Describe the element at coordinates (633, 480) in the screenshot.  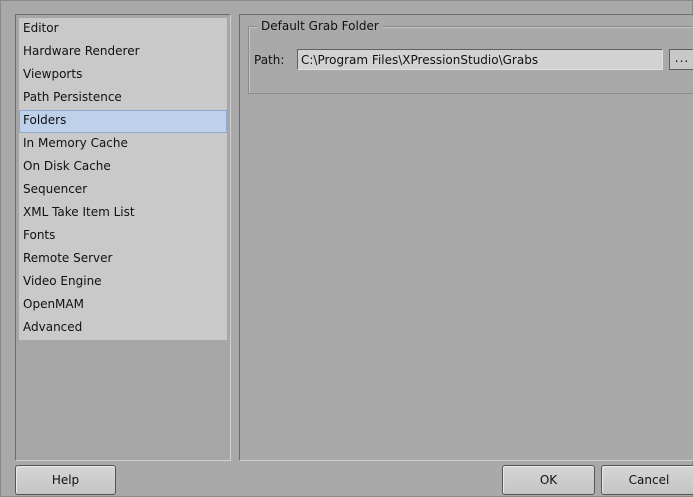
I see `cancel-mnemonic: C` at that location.